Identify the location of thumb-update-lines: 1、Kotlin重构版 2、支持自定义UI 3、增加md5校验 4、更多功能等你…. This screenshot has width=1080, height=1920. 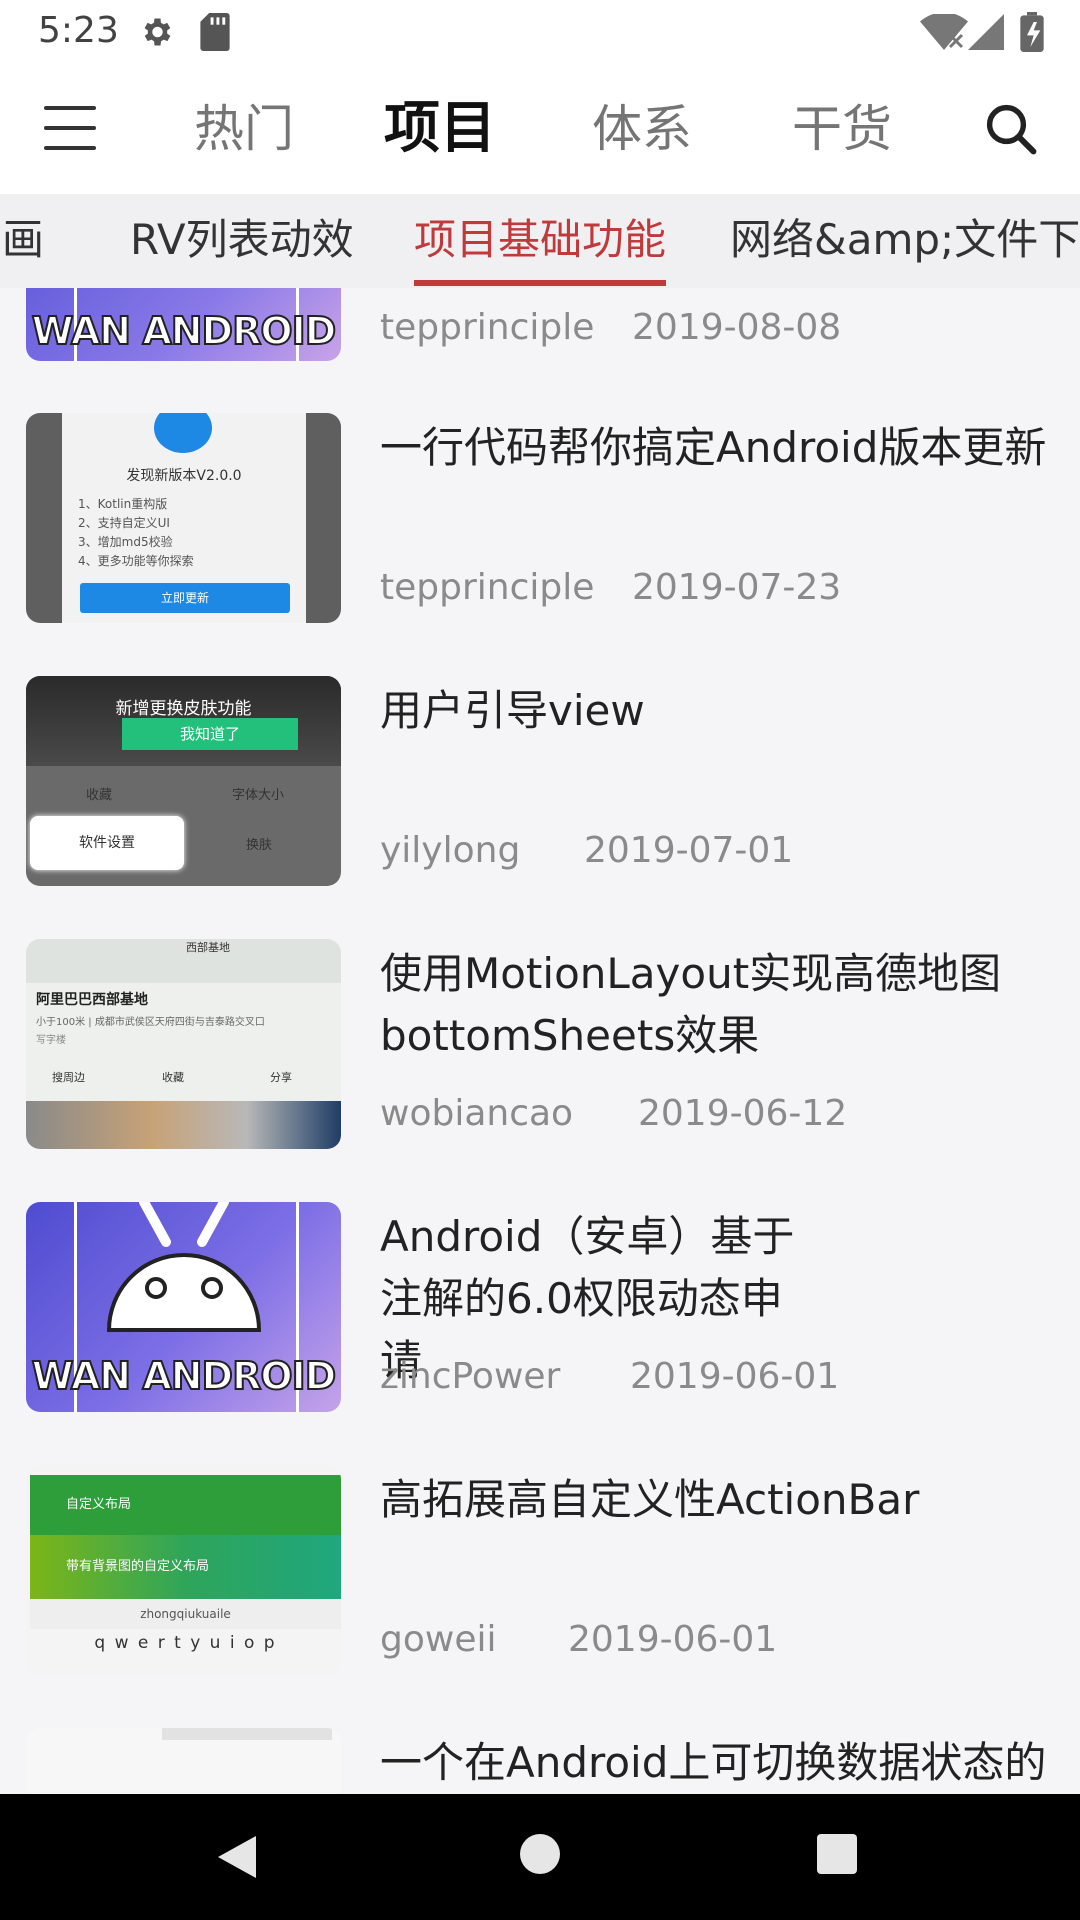
(136, 532).